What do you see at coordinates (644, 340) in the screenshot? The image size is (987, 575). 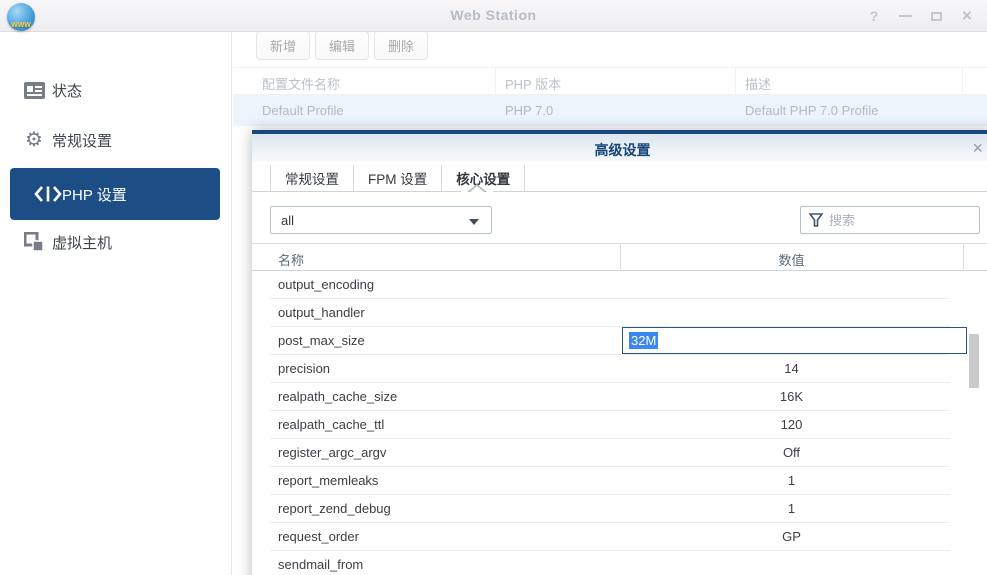 I see `selected-text: 32M` at bounding box center [644, 340].